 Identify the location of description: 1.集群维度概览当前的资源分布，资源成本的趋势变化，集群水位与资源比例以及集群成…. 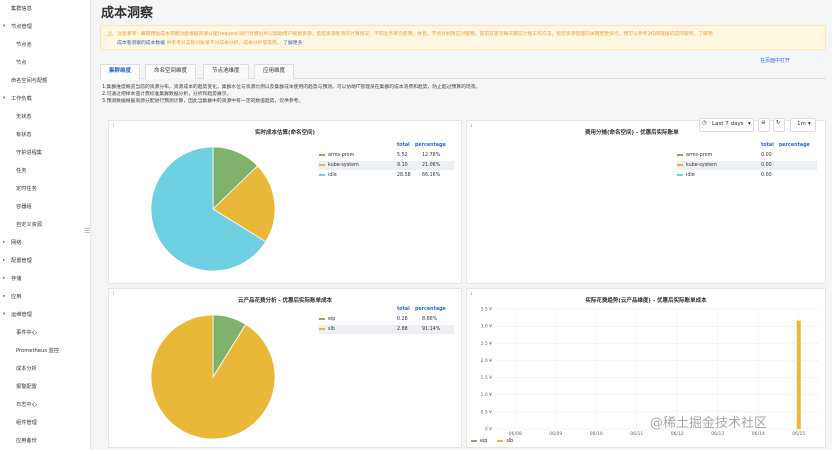
(291, 94).